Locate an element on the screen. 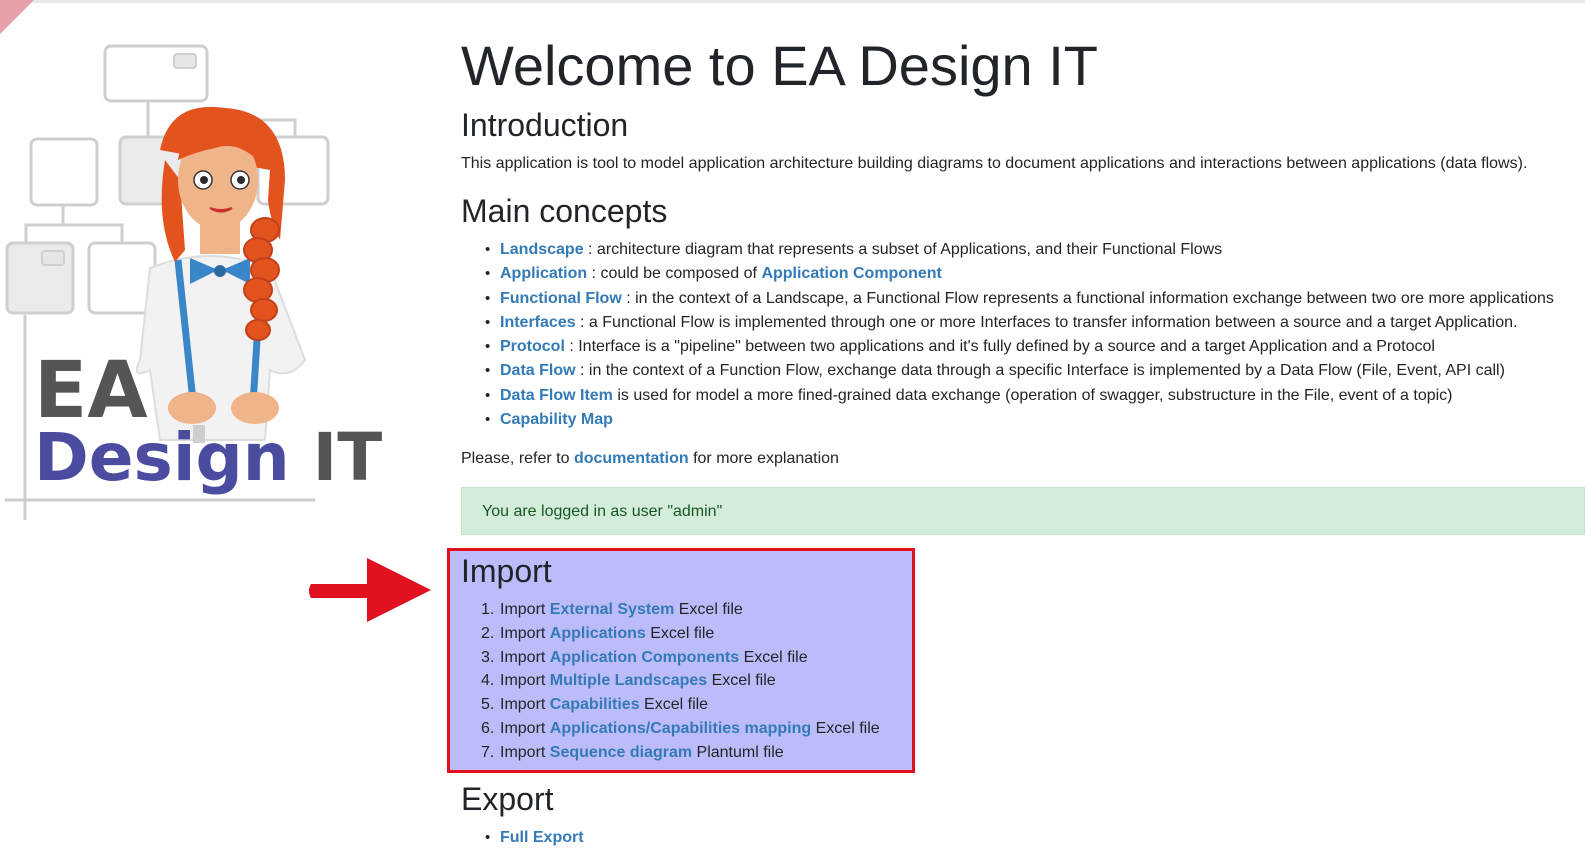  item-suffix: Plantuml file is located at coordinates (738, 752).